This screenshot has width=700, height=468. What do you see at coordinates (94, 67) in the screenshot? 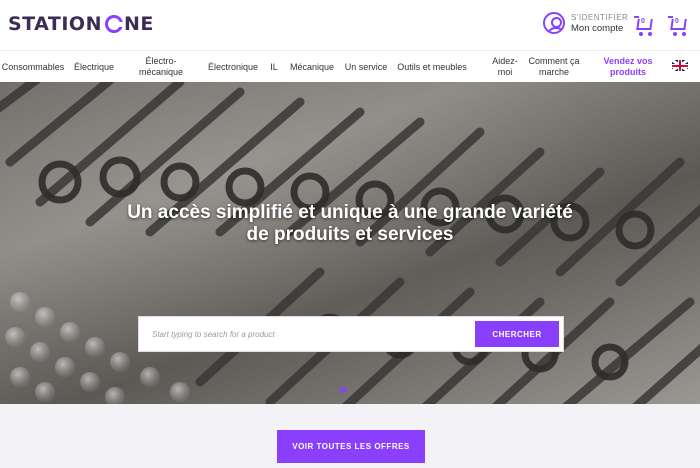
I see `nav-item-electrique: Électrique` at bounding box center [94, 67].